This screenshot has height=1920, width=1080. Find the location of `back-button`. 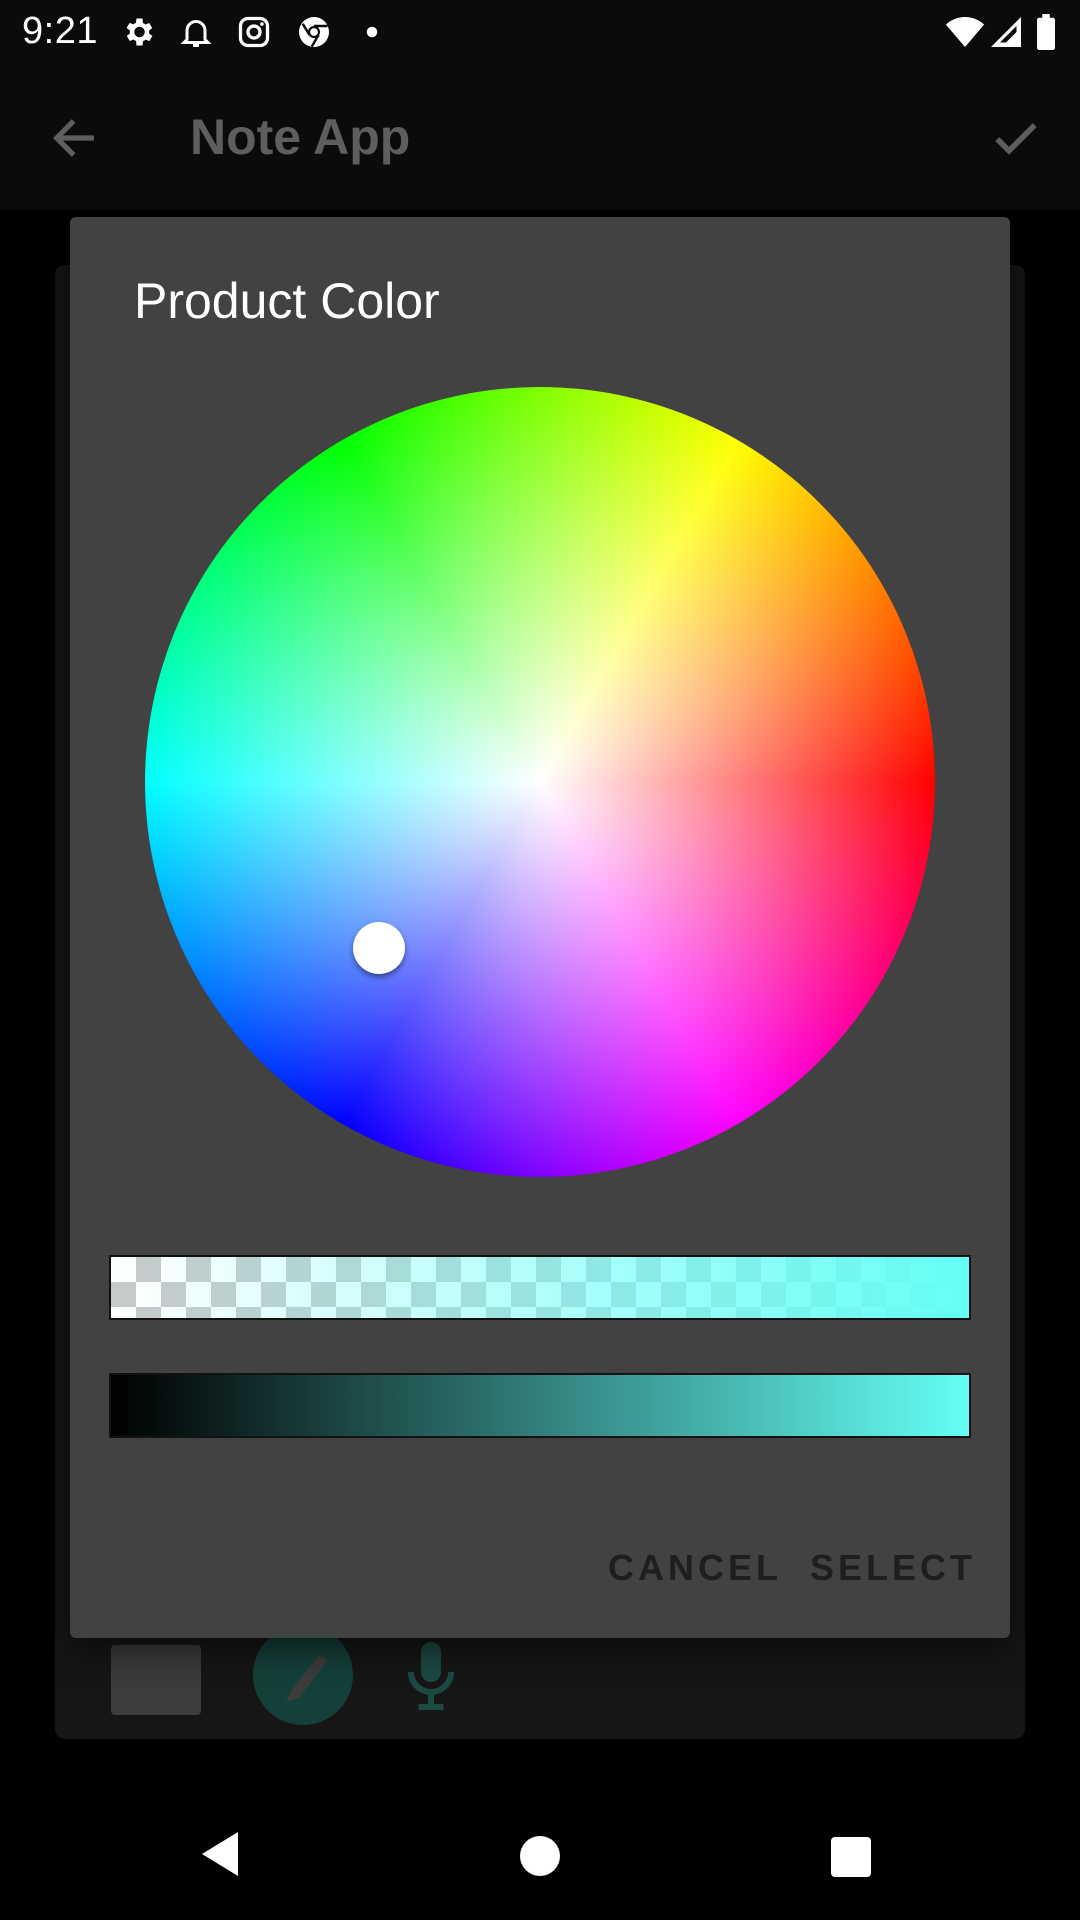

back-button is located at coordinates (74, 138).